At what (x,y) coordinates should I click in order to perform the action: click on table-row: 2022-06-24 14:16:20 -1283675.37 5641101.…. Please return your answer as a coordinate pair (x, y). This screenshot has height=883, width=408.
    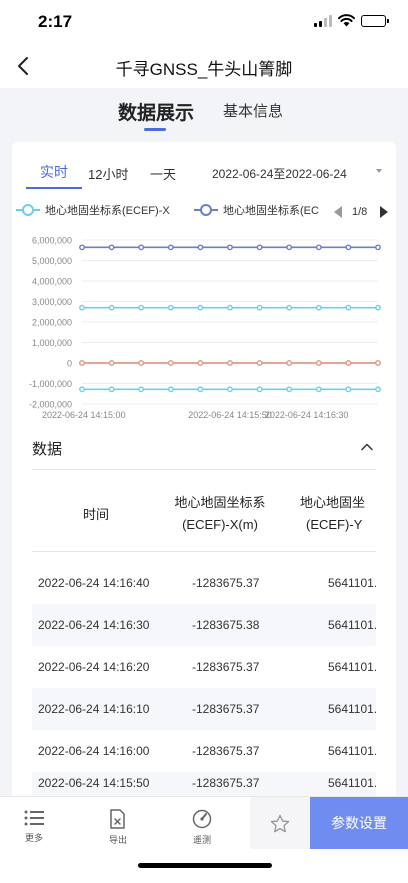
    Looking at the image, I should click on (204, 667).